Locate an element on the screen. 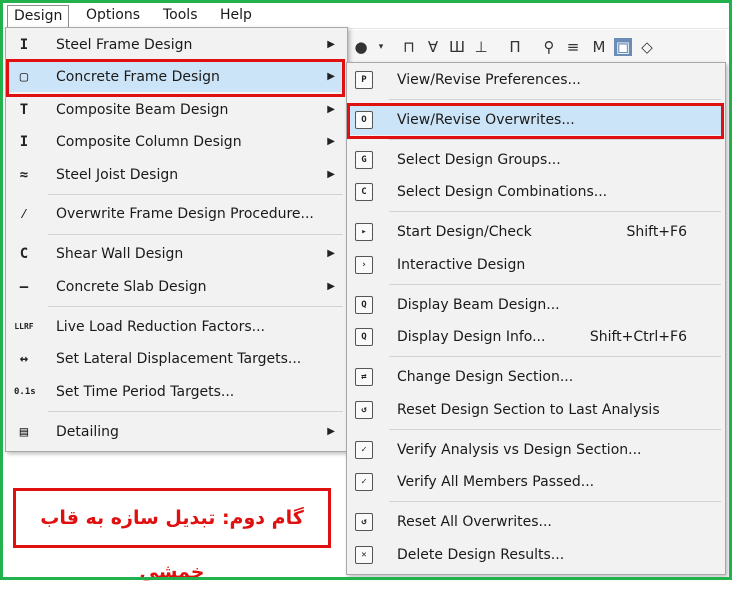  menu-item-composite-column-design: I Composite Column Design ▶ is located at coordinates (176, 142).